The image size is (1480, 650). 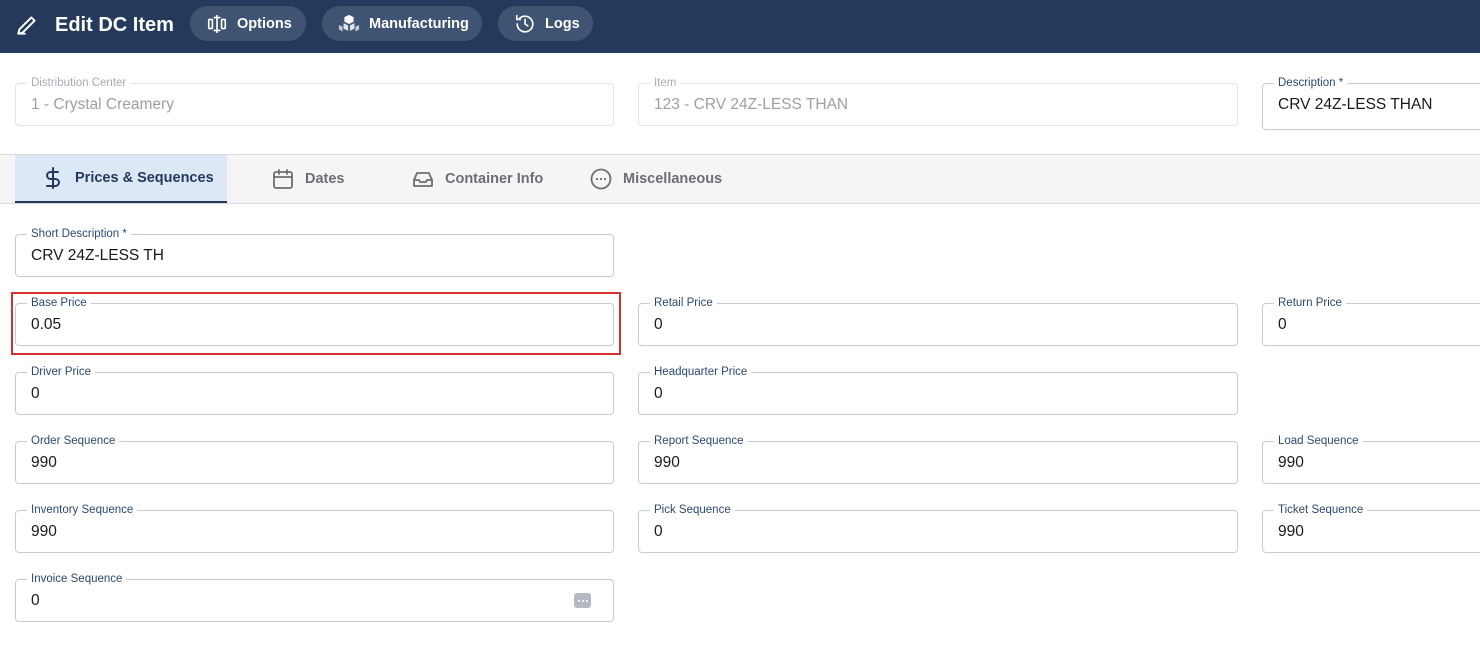 What do you see at coordinates (665, 83) in the screenshot?
I see `item-label: Item` at bounding box center [665, 83].